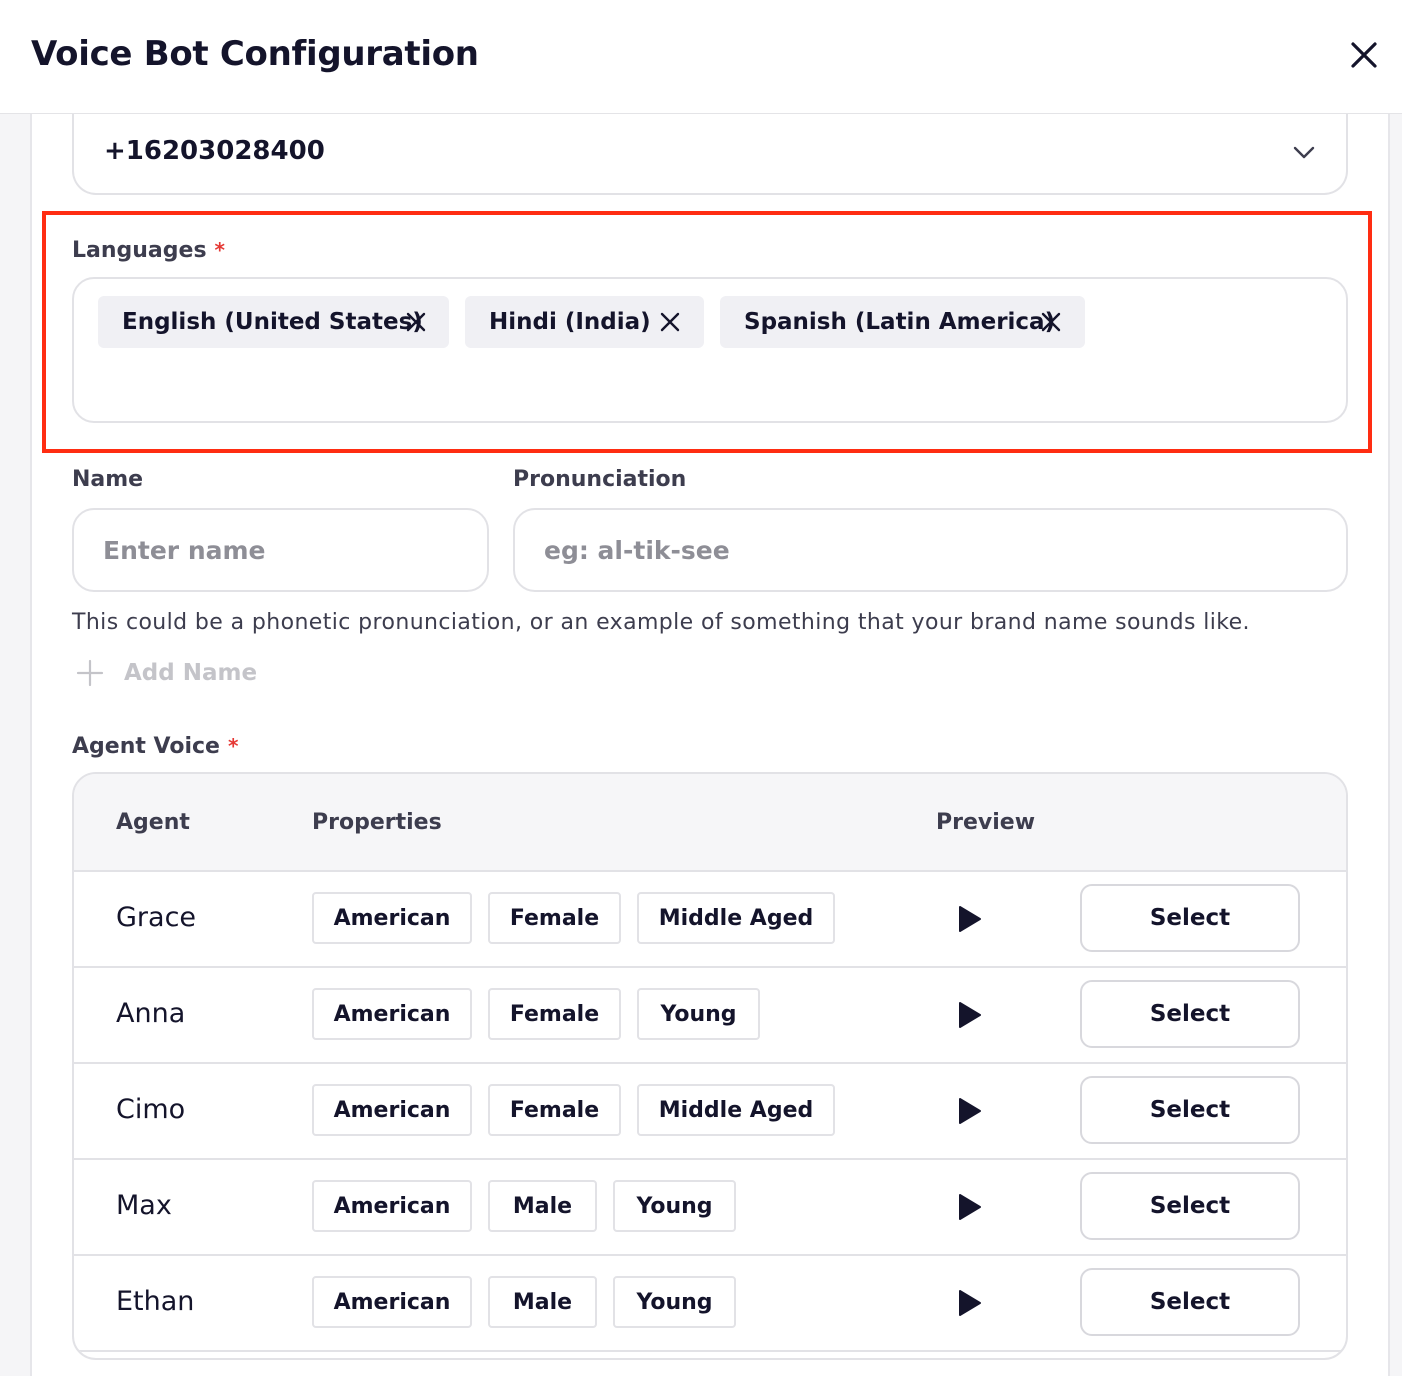  I want to click on column-properties: Properties, so click(377, 822).